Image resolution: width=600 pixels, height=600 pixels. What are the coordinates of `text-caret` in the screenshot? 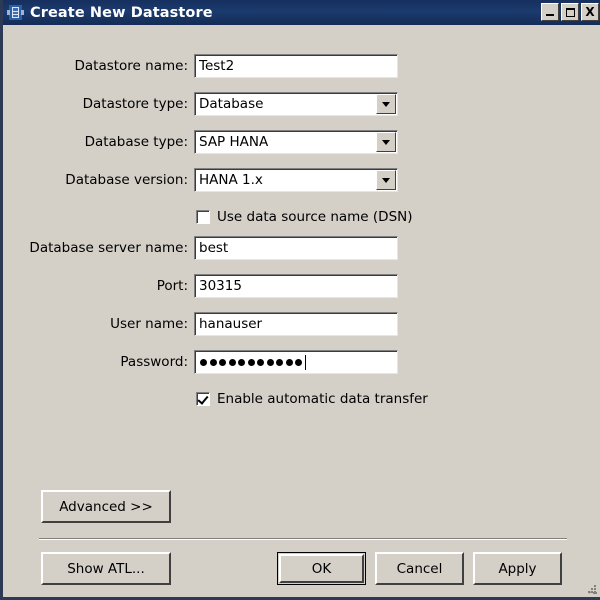 It's located at (305, 362).